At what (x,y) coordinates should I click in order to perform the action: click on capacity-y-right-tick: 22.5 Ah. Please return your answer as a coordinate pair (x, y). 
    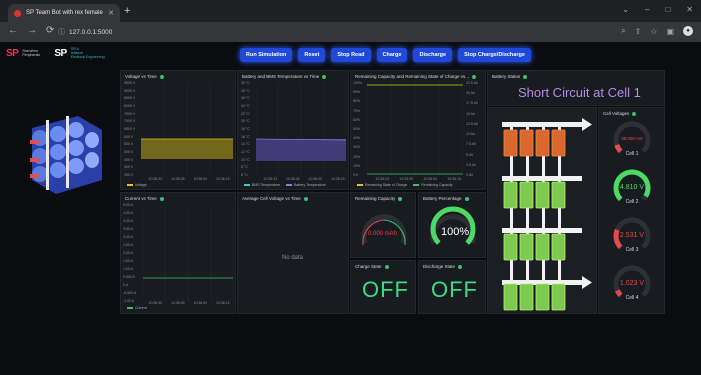
    Looking at the image, I should click on (472, 83).